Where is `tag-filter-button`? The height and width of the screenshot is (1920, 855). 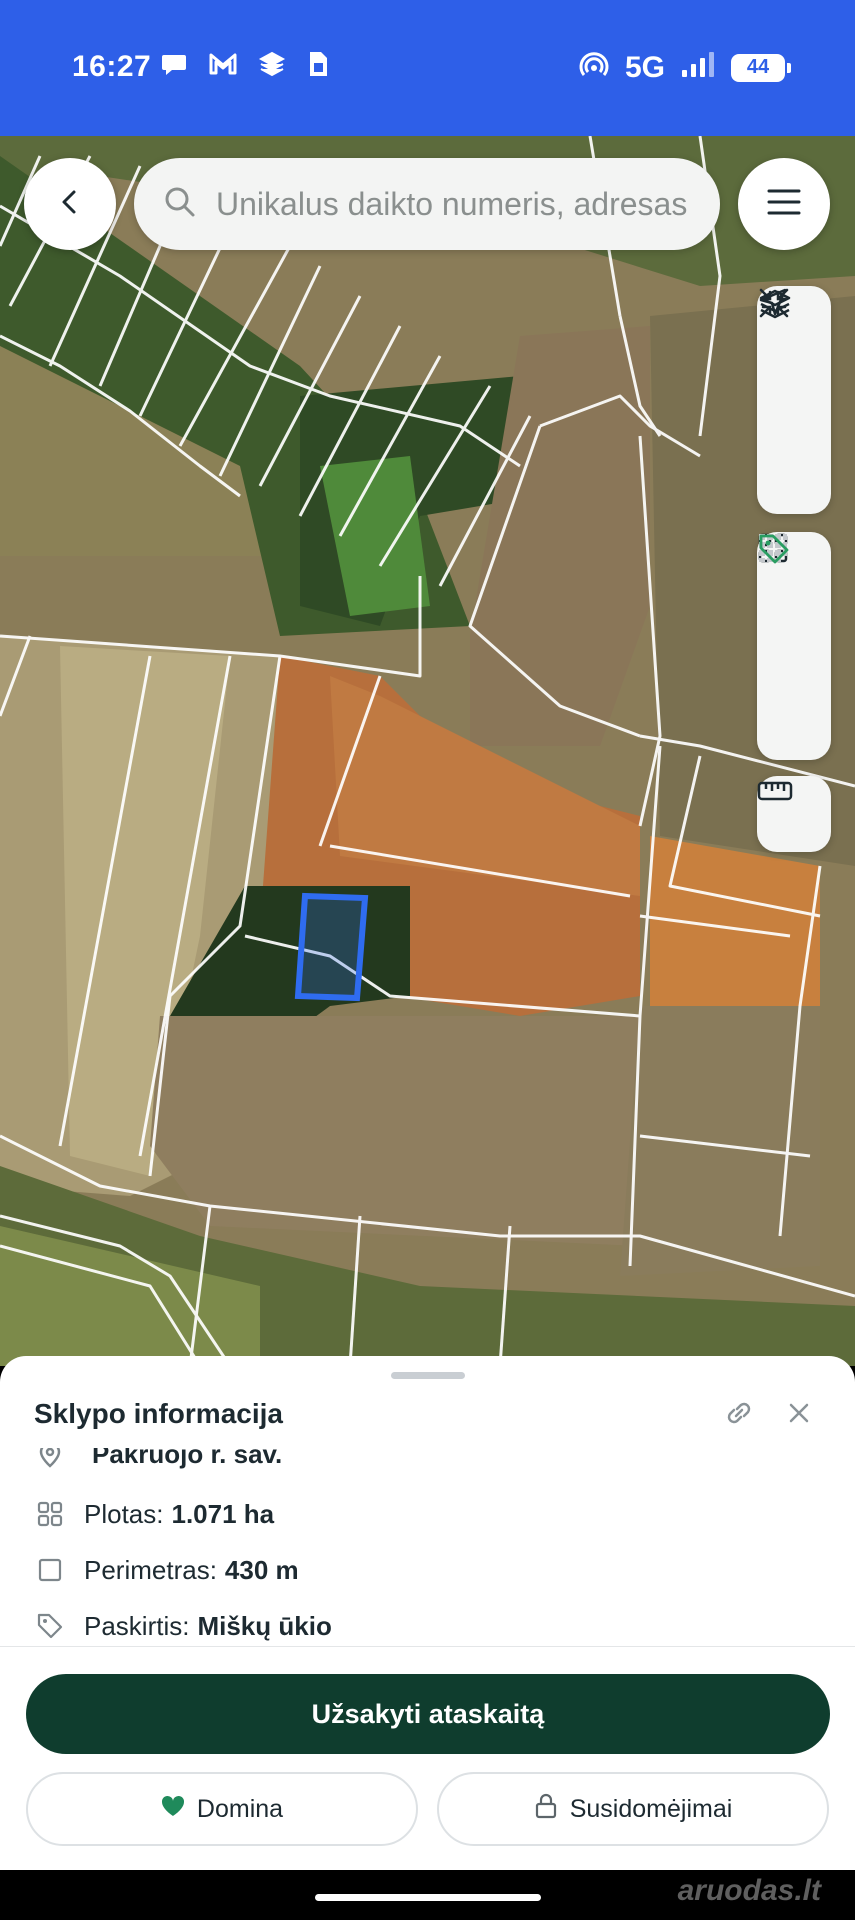 tag-filter-button is located at coordinates (794, 647).